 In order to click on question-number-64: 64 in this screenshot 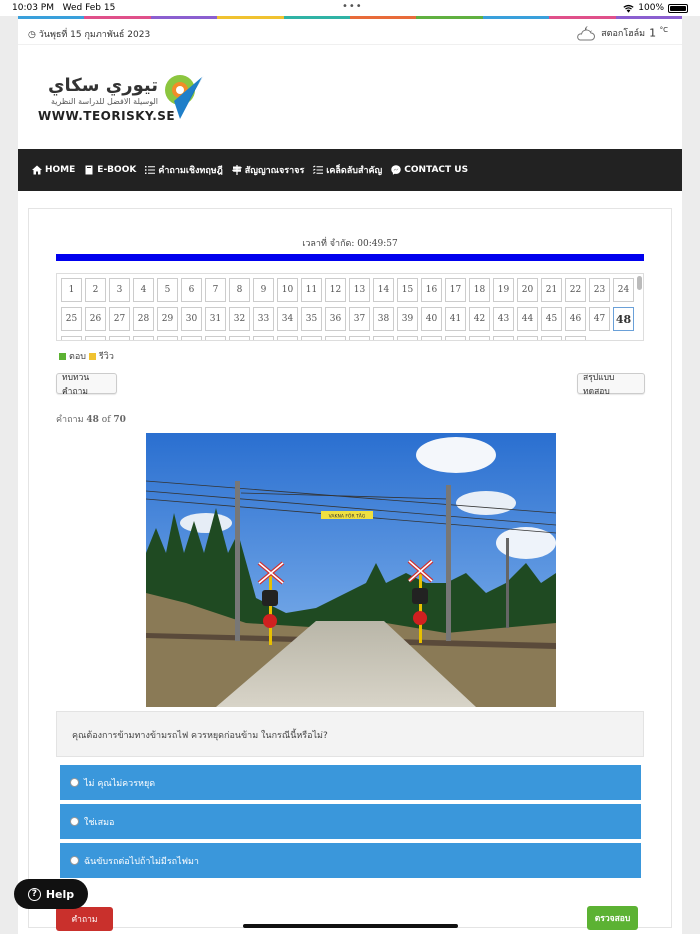, I will do `click(431, 338)`.